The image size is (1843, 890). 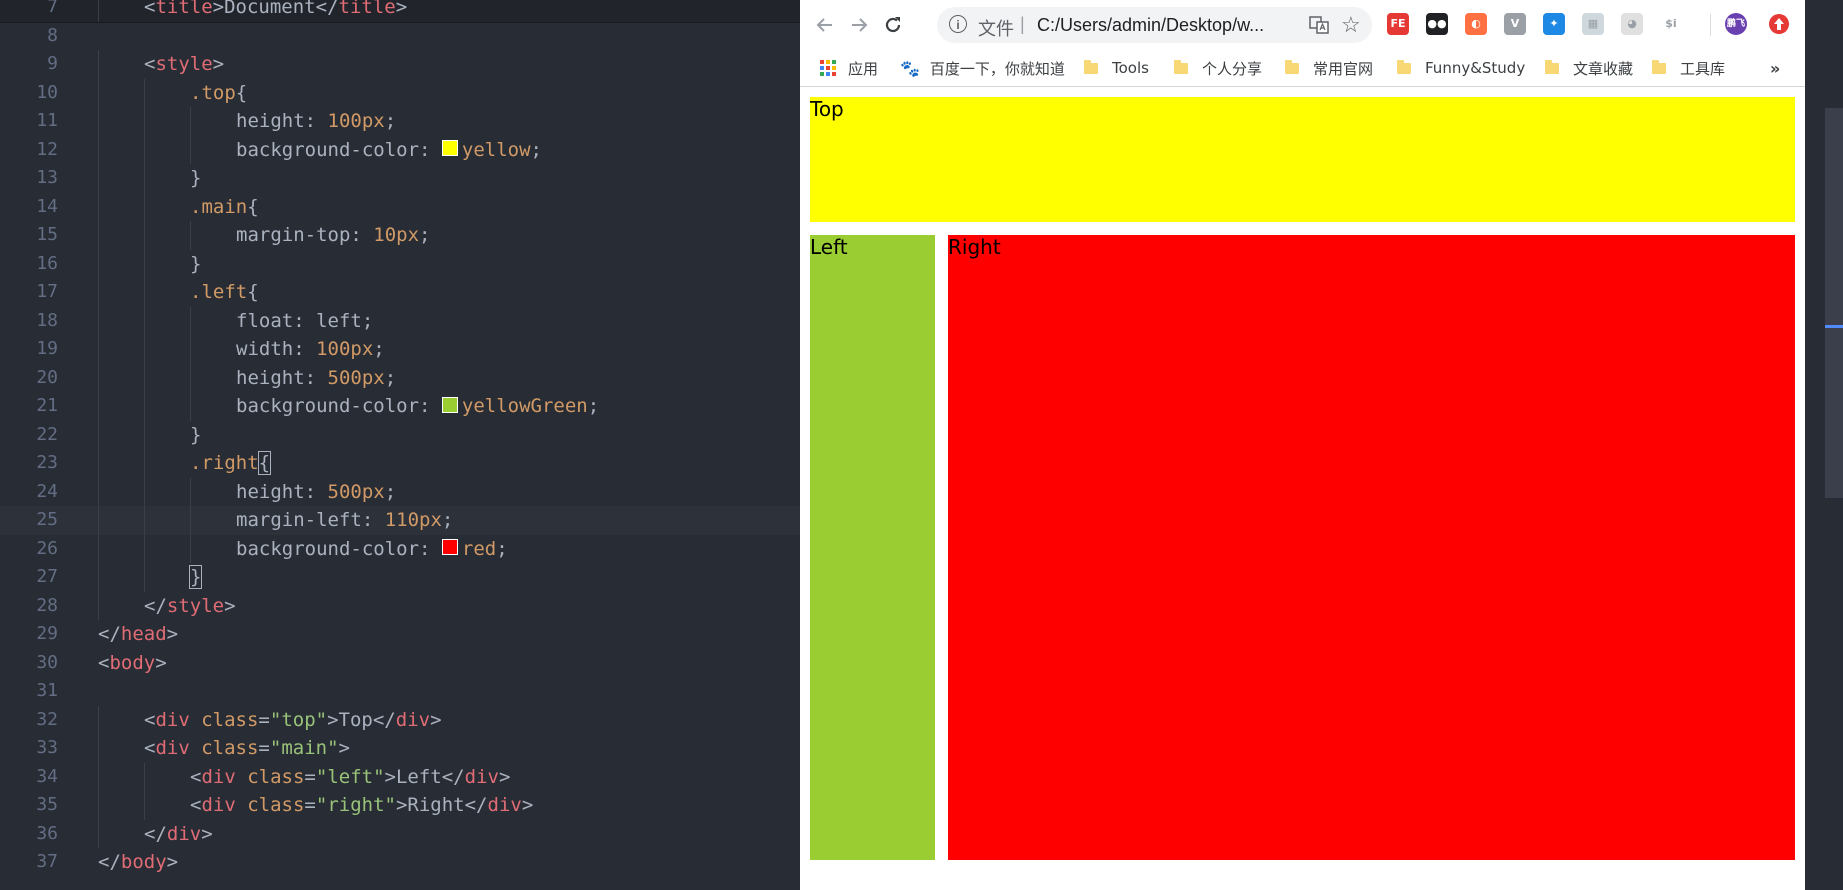 What do you see at coordinates (400, 36) in the screenshot?
I see `code-line: 8` at bounding box center [400, 36].